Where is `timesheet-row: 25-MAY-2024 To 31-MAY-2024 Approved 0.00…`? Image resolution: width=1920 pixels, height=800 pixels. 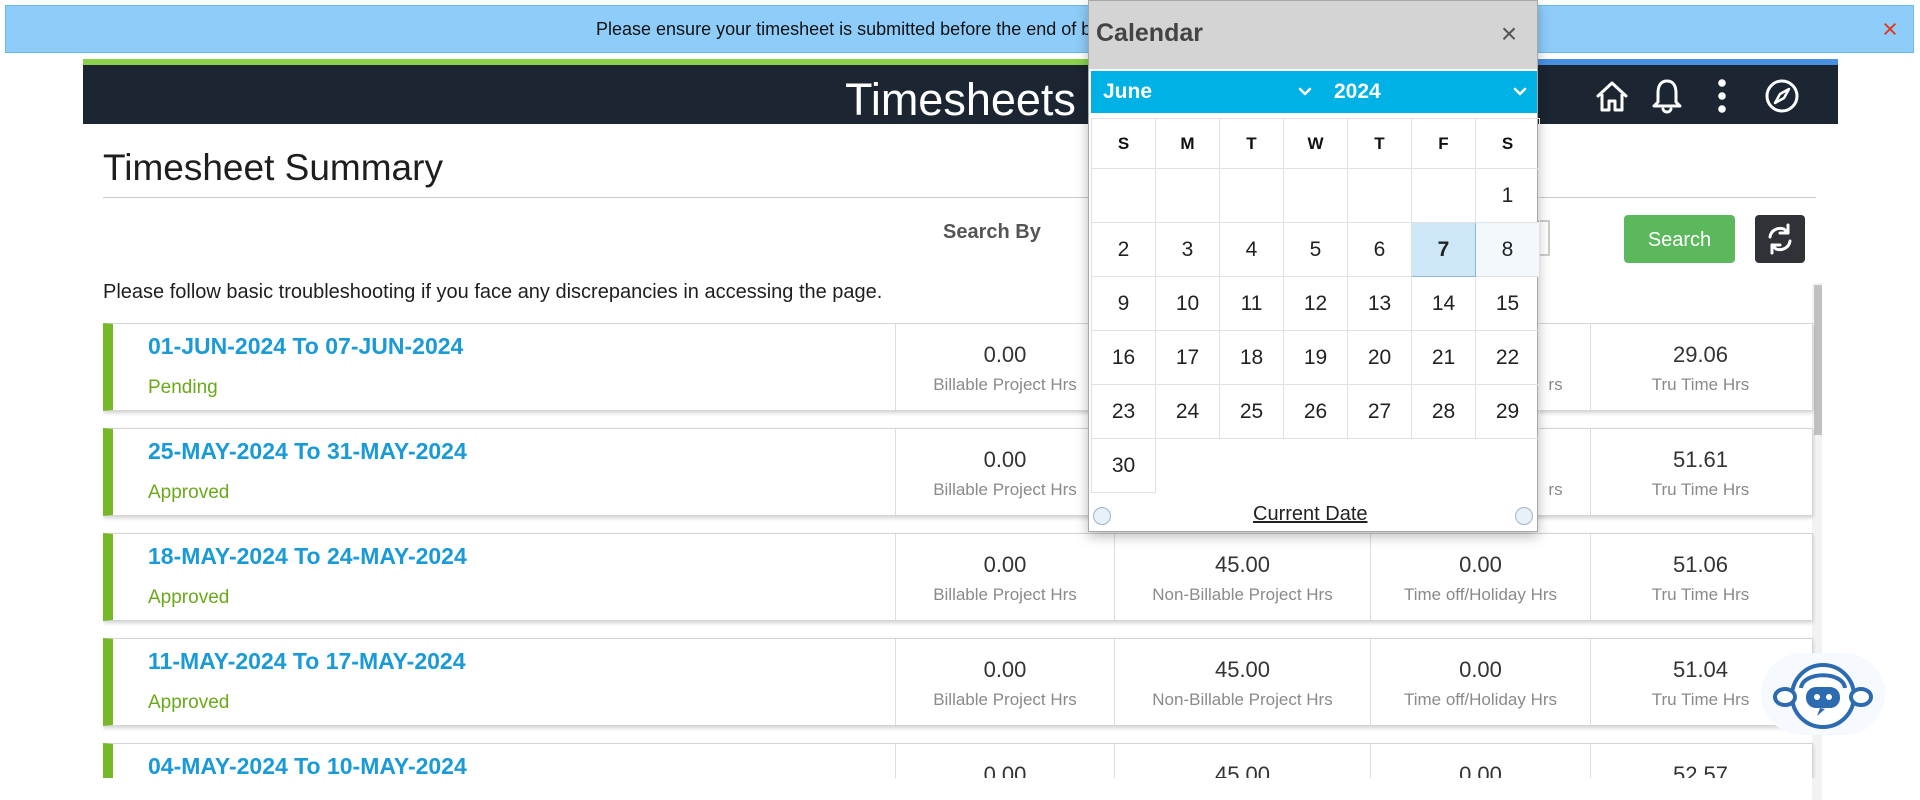
timesheet-row: 25-MAY-2024 To 31-MAY-2024 Approved 0.00… is located at coordinates (958, 472).